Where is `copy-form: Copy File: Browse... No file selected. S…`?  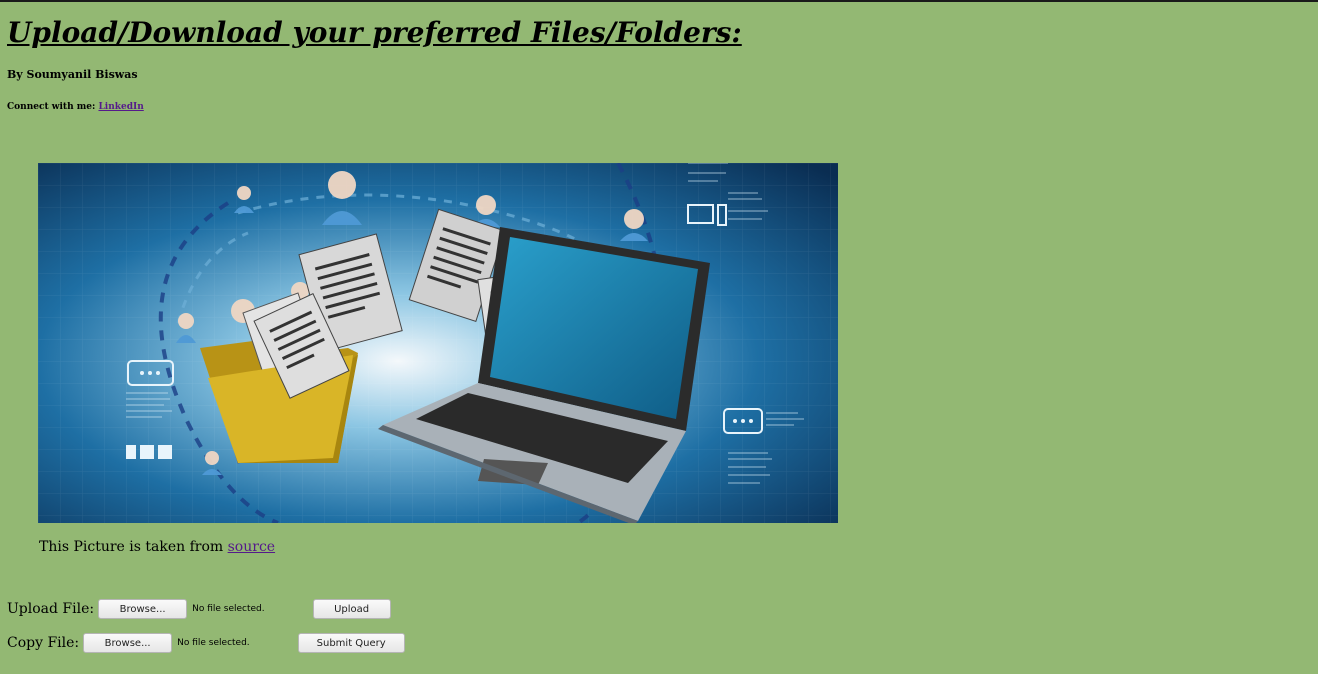 copy-form: Copy File: Browse... No file selected. S… is located at coordinates (206, 643).